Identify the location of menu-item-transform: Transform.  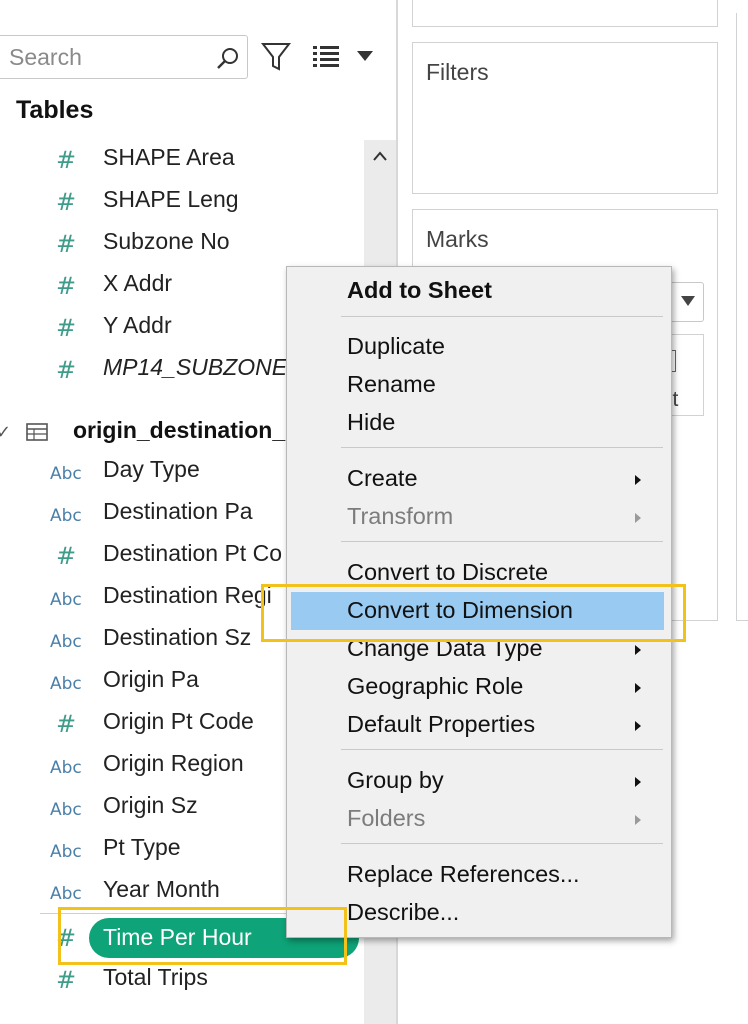
(400, 516).